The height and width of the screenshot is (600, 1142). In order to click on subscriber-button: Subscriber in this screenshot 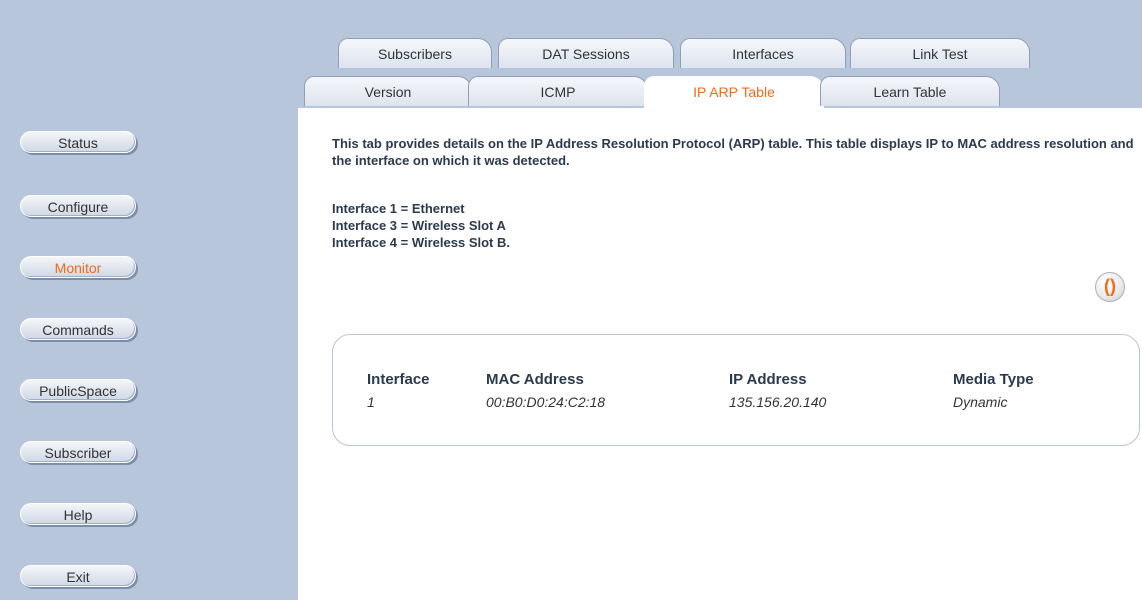, I will do `click(78, 452)`.